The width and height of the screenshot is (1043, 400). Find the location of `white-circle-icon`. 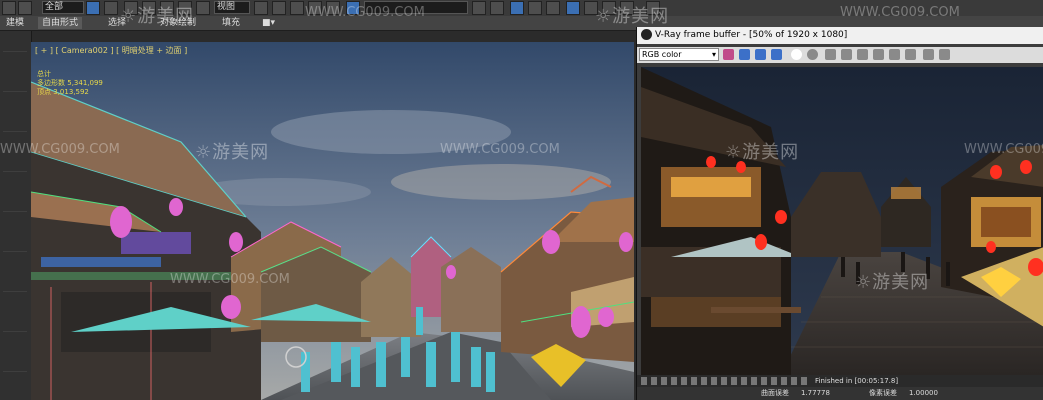

white-circle-icon is located at coordinates (796, 54).